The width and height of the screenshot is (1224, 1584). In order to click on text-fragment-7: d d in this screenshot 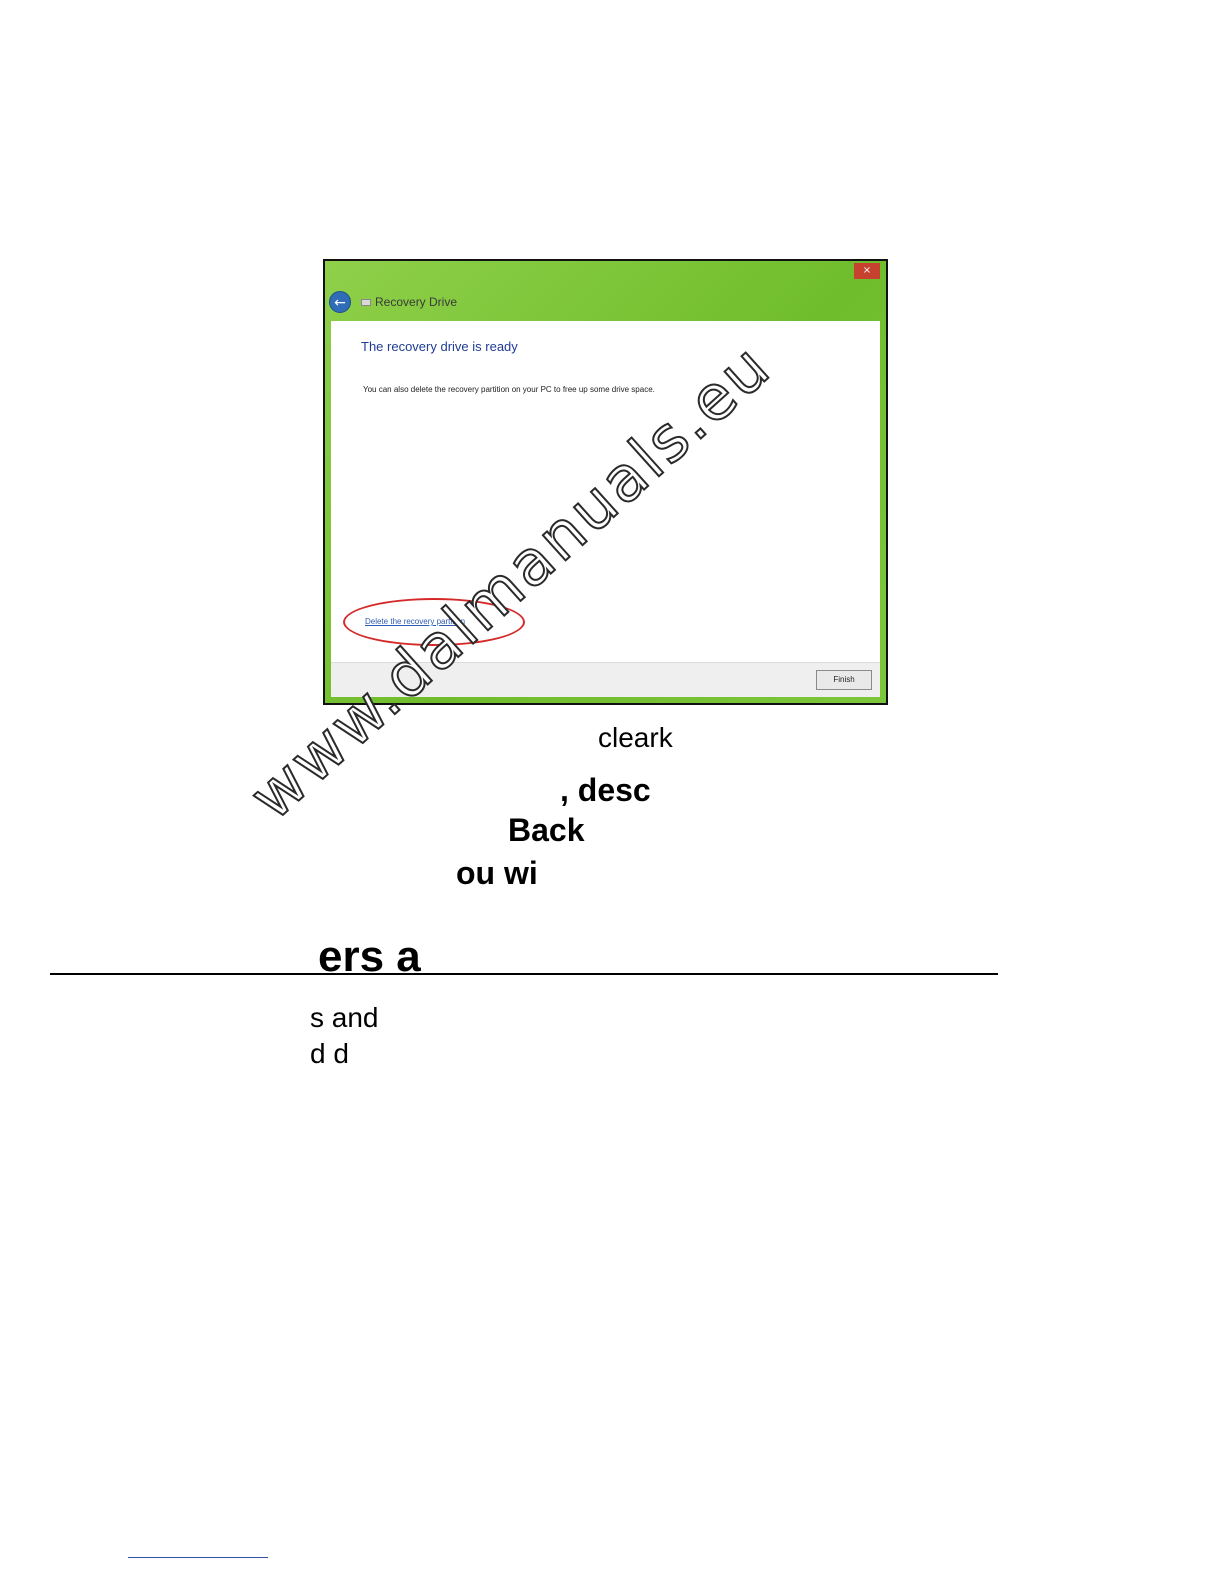, I will do `click(329, 1053)`.